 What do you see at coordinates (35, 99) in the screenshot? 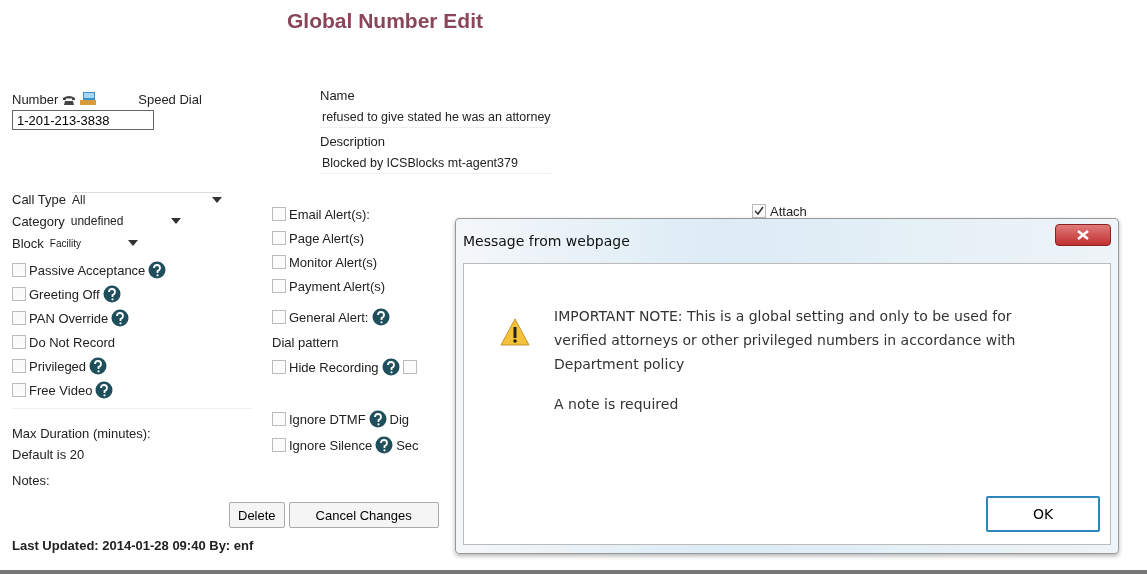
I see `field-label: Number` at bounding box center [35, 99].